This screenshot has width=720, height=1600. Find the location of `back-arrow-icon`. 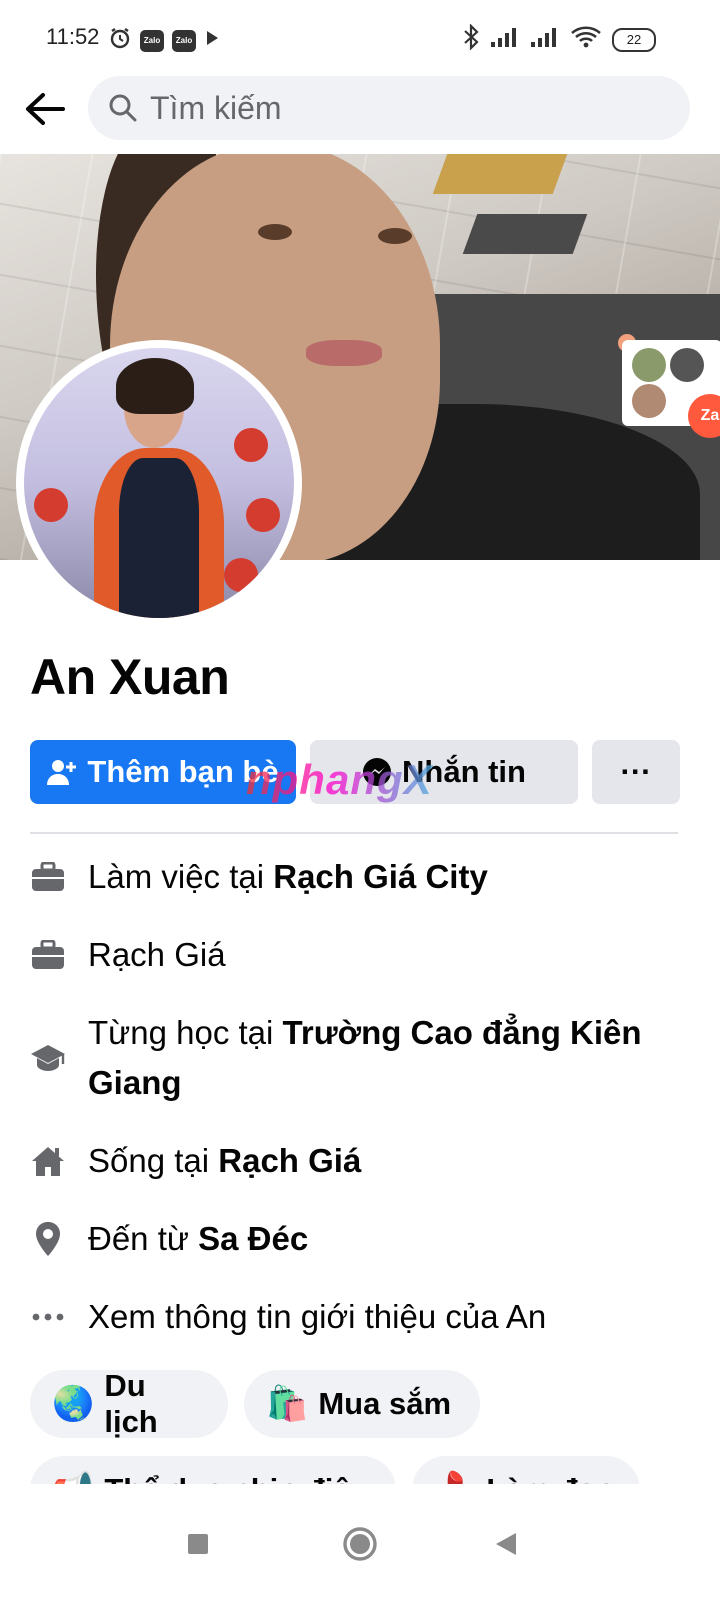

back-arrow-icon is located at coordinates (45, 109).